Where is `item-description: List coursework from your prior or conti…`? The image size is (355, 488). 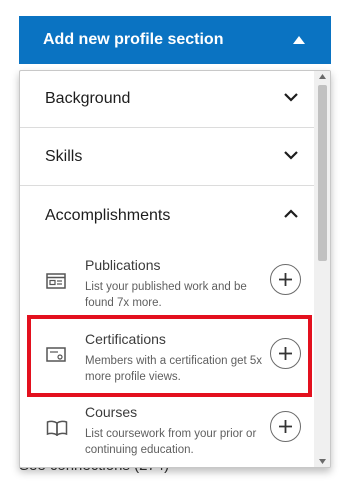 item-description: List coursework from your prior or conti… is located at coordinates (171, 442).